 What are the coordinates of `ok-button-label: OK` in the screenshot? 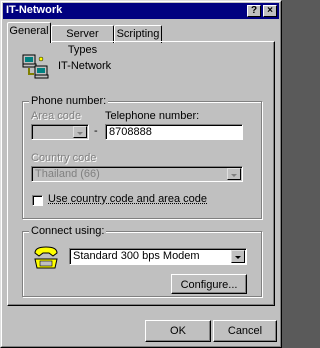 It's located at (178, 331).